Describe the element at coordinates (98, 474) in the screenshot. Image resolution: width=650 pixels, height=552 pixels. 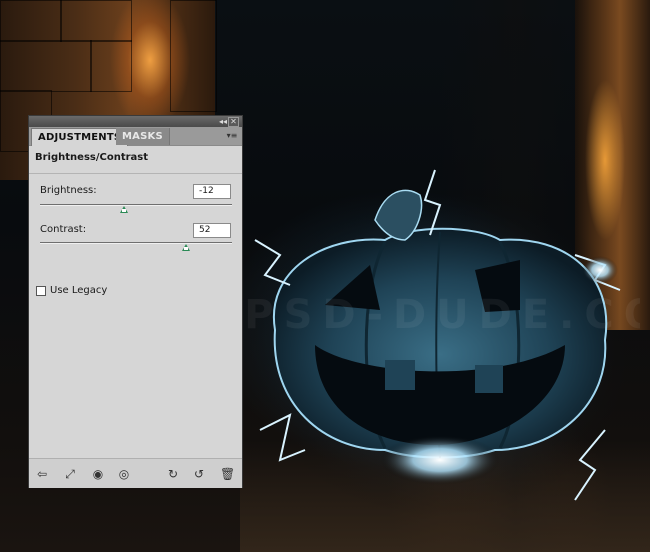
I see `clip-layer-icon: ◉` at that location.